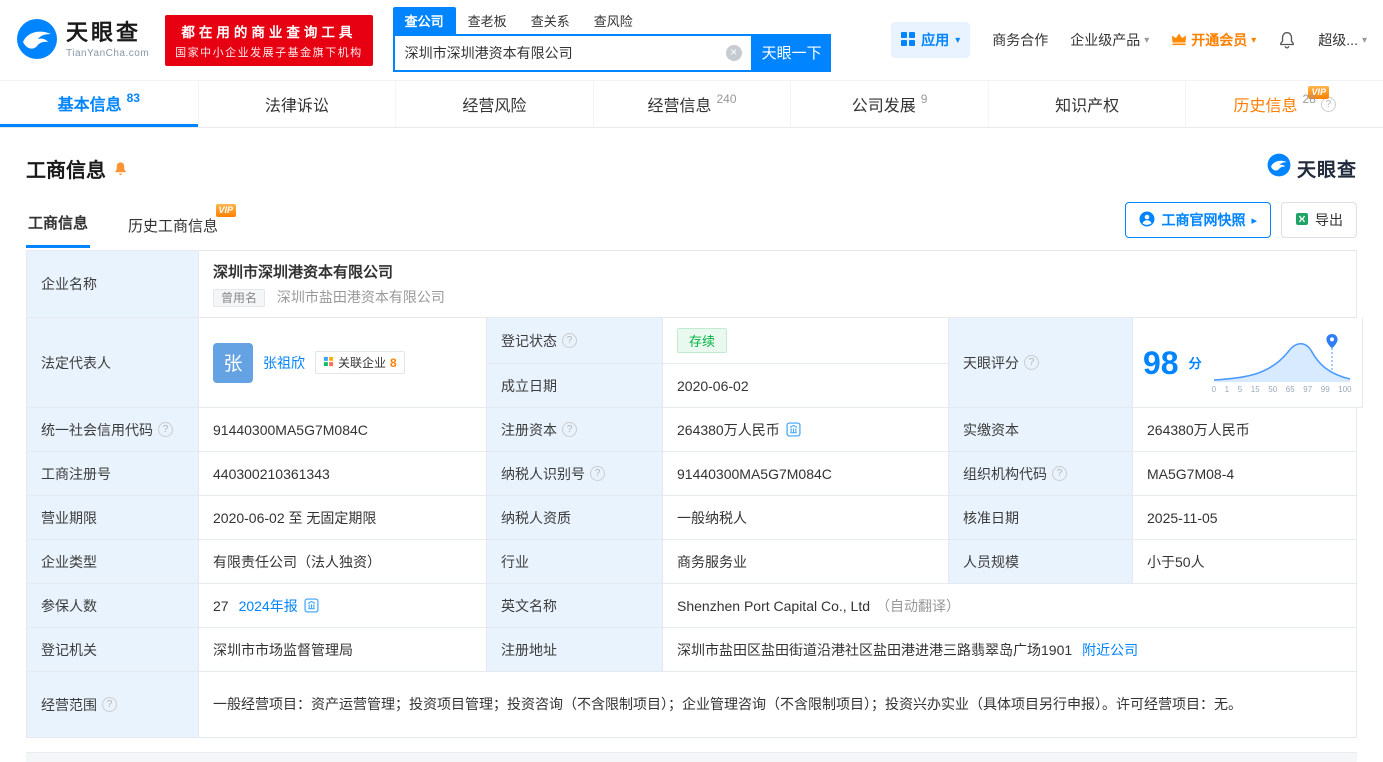  Describe the element at coordinates (296, 104) in the screenshot. I see `tab-legal: 法律诉讼` at that location.